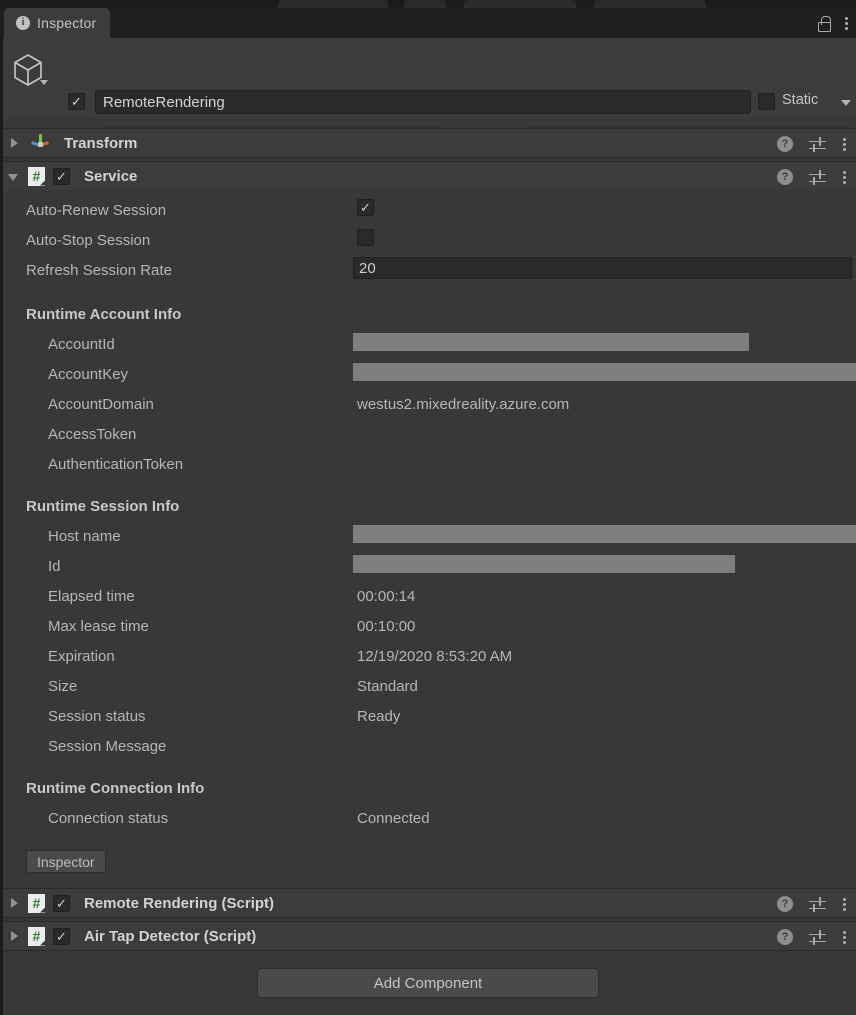 This screenshot has width=856, height=1015. What do you see at coordinates (365, 237) in the screenshot?
I see `auto-stop-session-checkbox: ✓` at bounding box center [365, 237].